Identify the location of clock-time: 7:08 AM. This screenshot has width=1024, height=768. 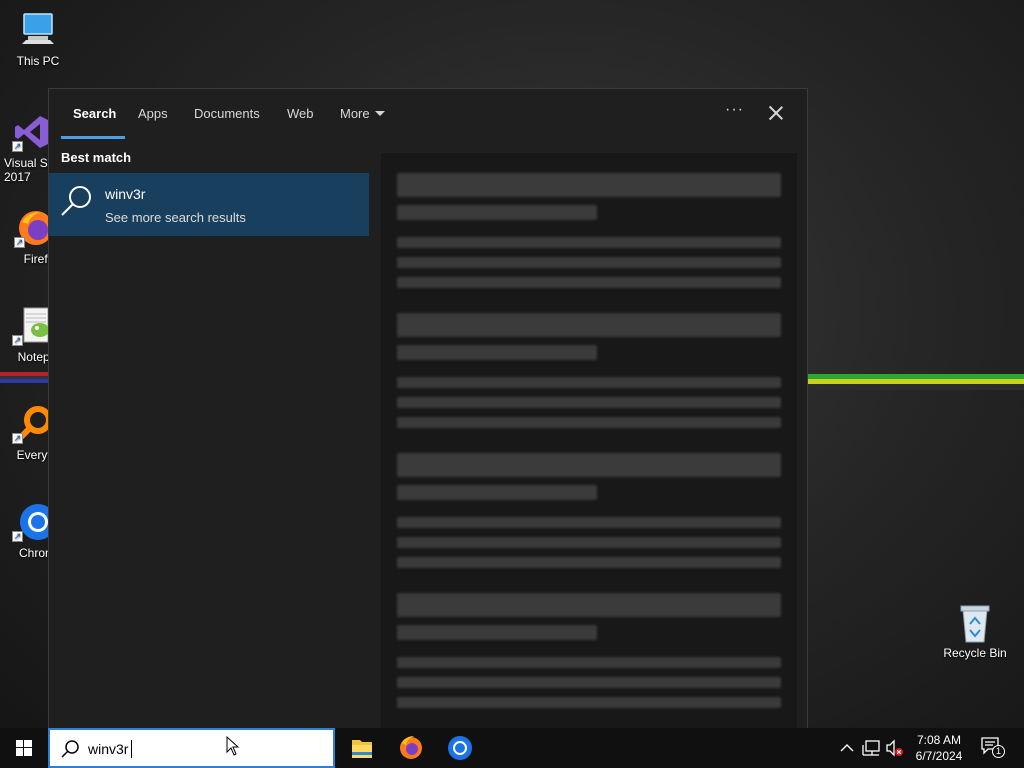
(939, 740).